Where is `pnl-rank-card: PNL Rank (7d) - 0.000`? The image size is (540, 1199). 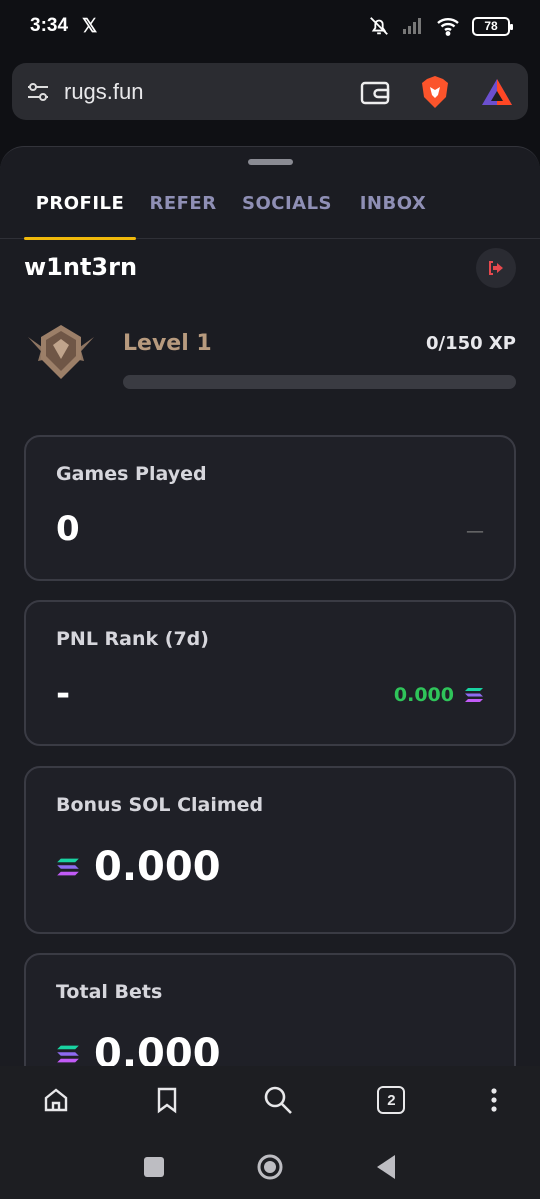 pnl-rank-card: PNL Rank (7d) - 0.000 is located at coordinates (270, 673).